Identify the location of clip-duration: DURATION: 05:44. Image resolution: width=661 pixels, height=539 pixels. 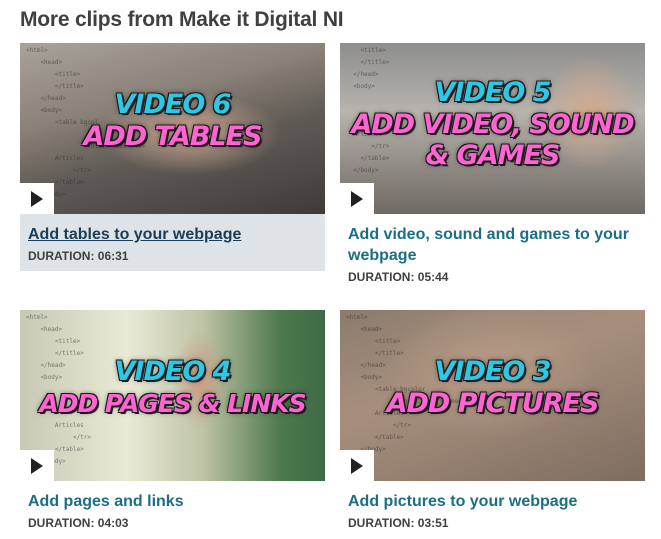
(398, 277).